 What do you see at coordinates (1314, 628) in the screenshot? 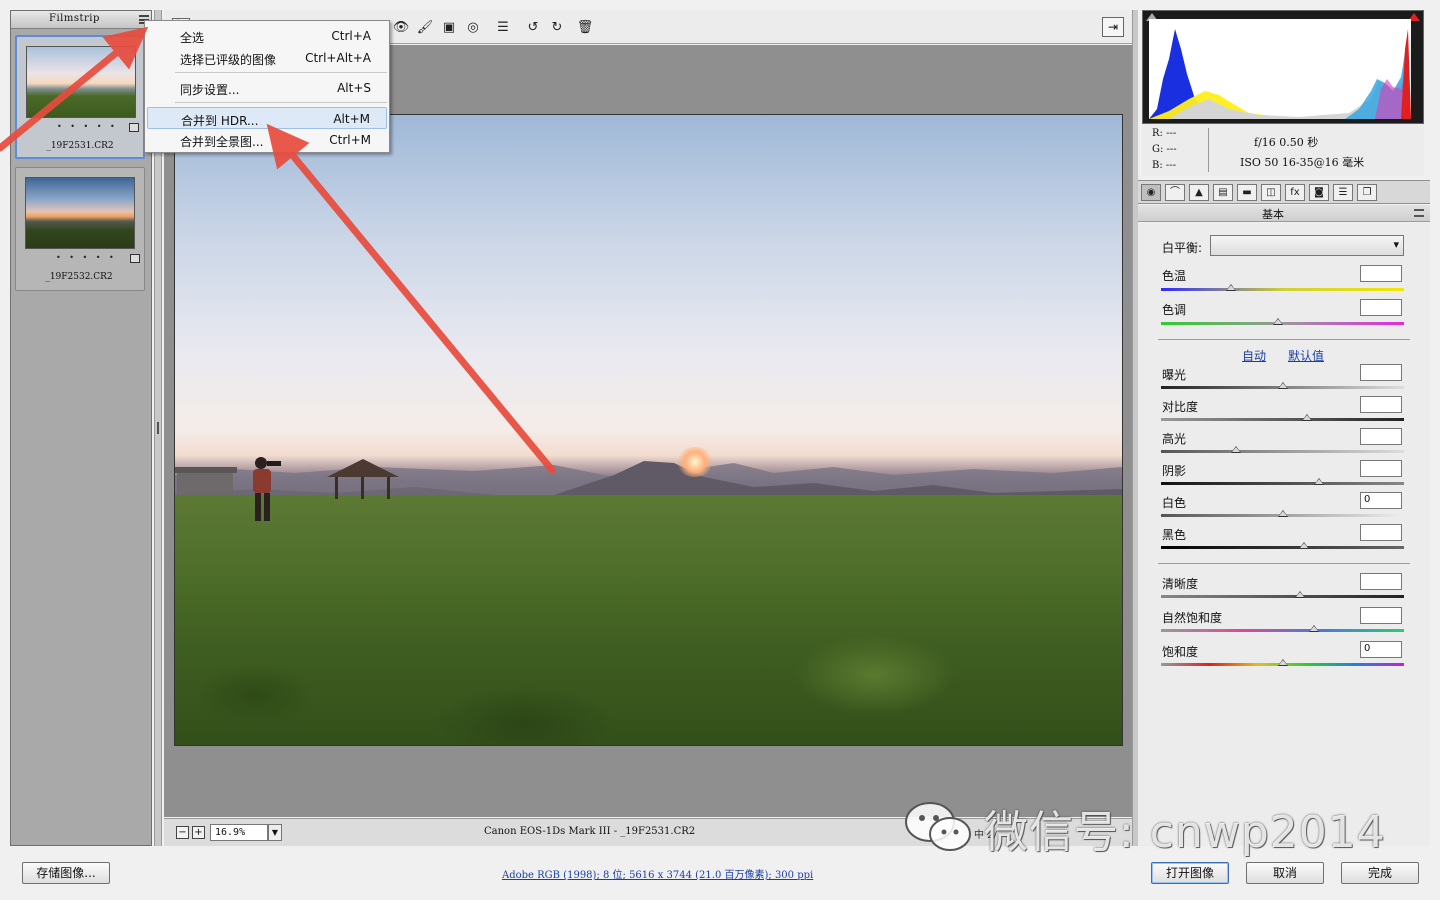
I see `vibrance-slider-thumb` at bounding box center [1314, 628].